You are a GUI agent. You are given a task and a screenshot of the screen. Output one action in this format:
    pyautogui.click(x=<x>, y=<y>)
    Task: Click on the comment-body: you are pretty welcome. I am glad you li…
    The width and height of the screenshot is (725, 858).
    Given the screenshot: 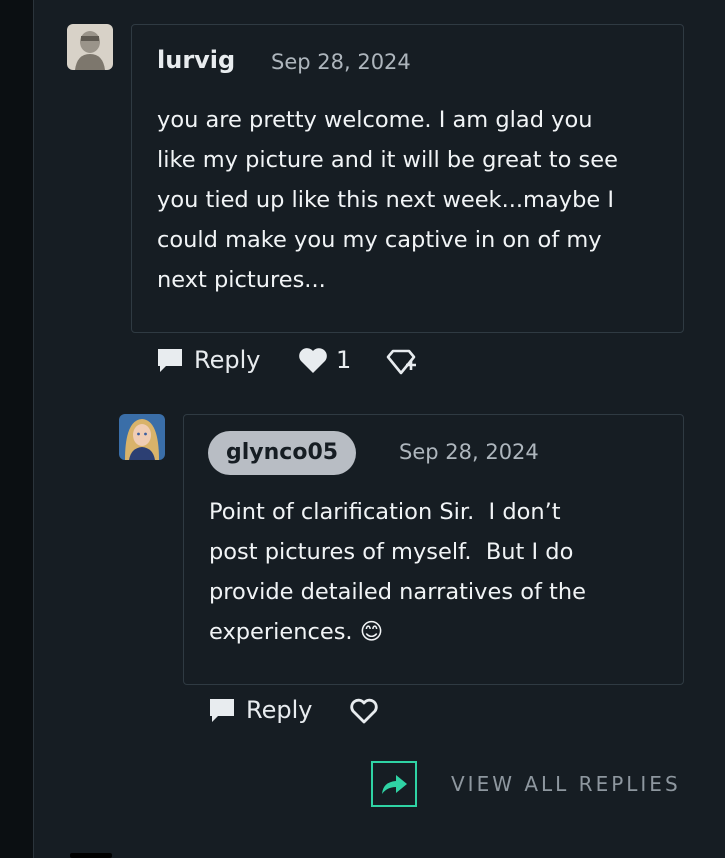 What is the action you would take?
    pyautogui.click(x=387, y=200)
    